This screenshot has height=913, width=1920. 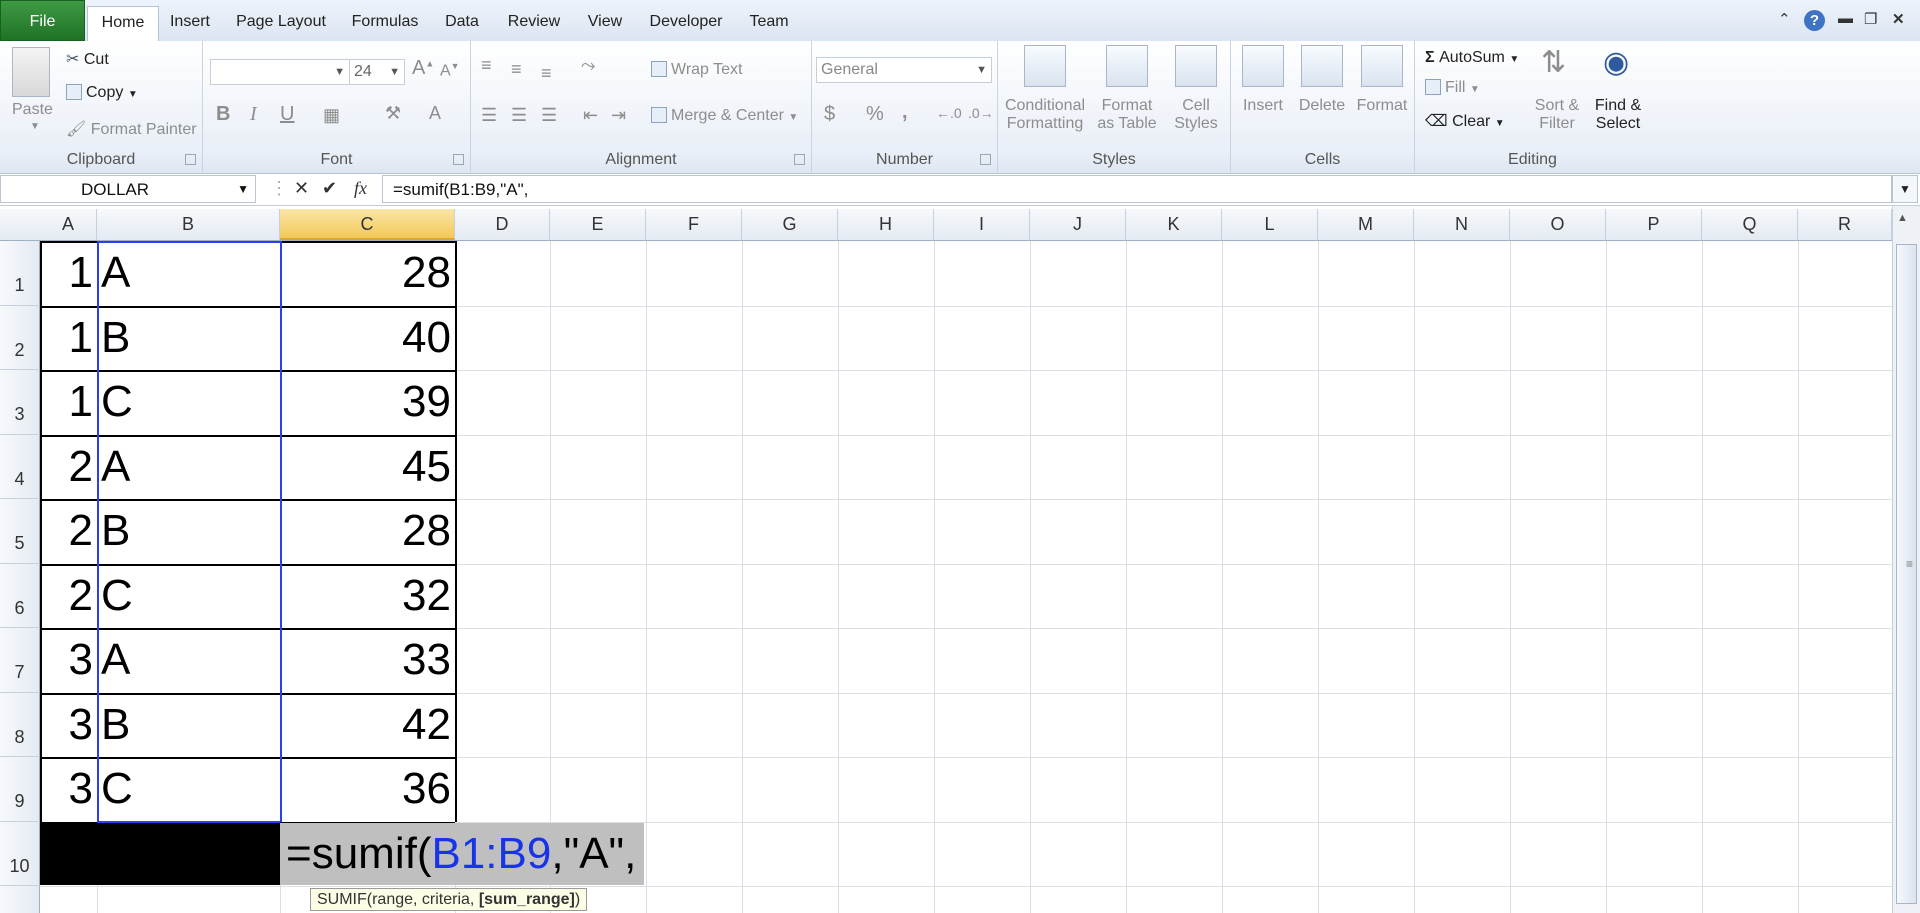 What do you see at coordinates (367, 531) in the screenshot?
I see `cell-c5: 28` at bounding box center [367, 531].